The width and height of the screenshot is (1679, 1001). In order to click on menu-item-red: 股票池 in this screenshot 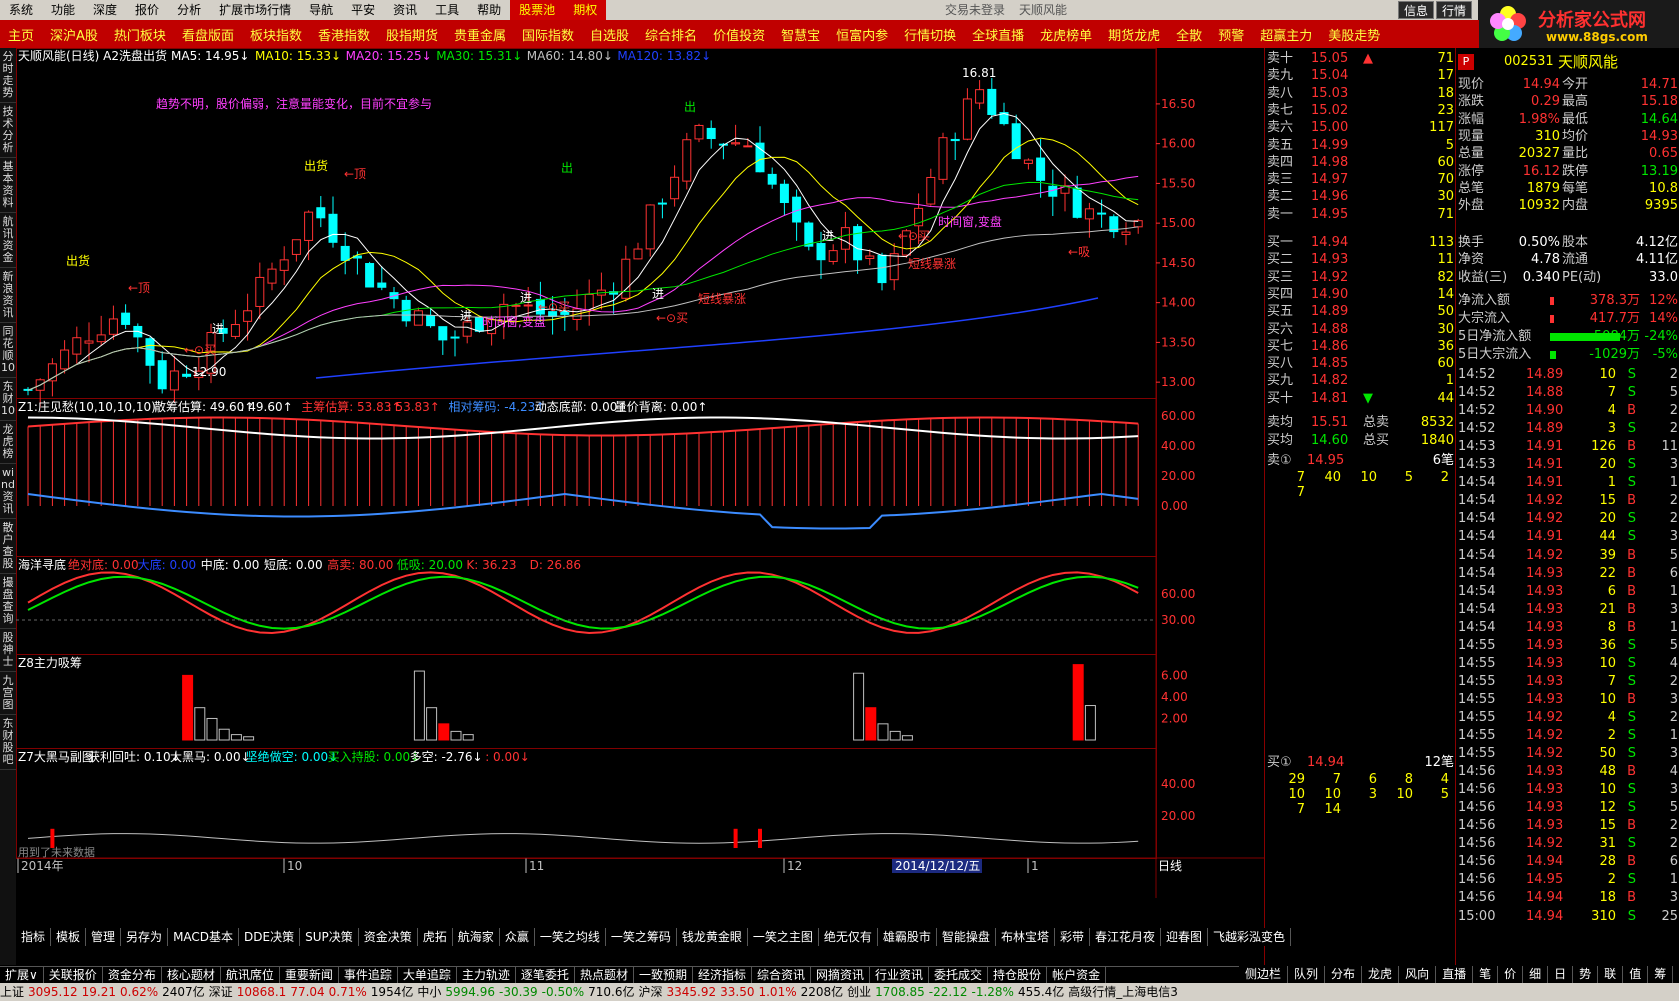, I will do `click(537, 10)`.